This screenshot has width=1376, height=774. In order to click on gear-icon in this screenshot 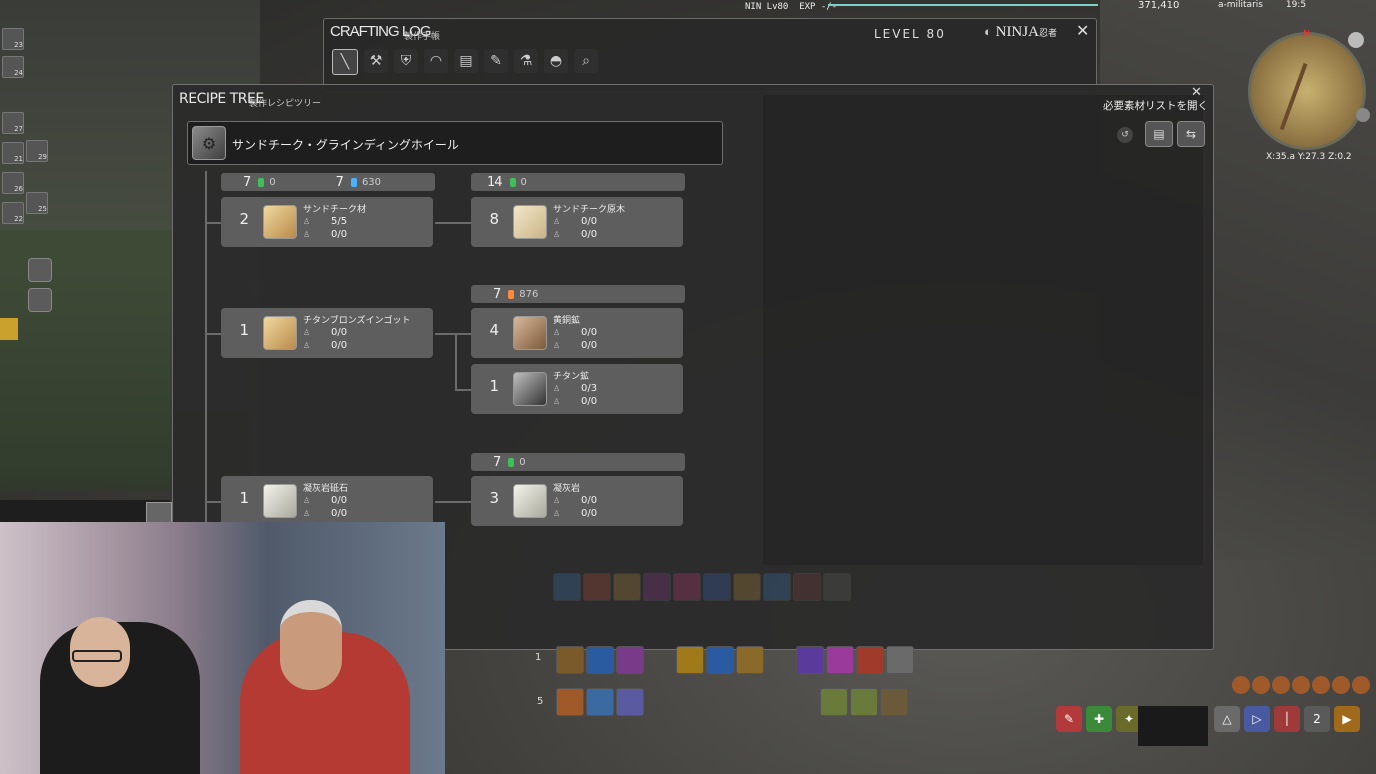, I will do `click(1363, 115)`.